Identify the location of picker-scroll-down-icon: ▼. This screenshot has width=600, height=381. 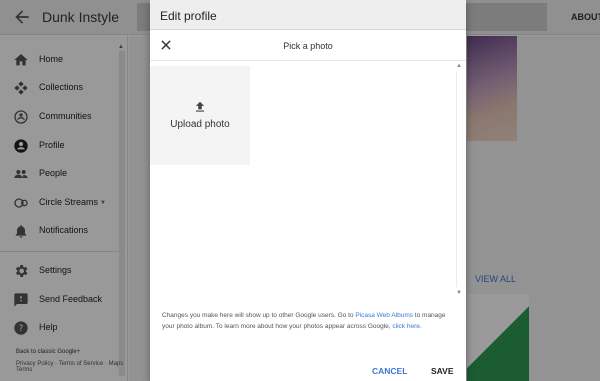
(459, 293).